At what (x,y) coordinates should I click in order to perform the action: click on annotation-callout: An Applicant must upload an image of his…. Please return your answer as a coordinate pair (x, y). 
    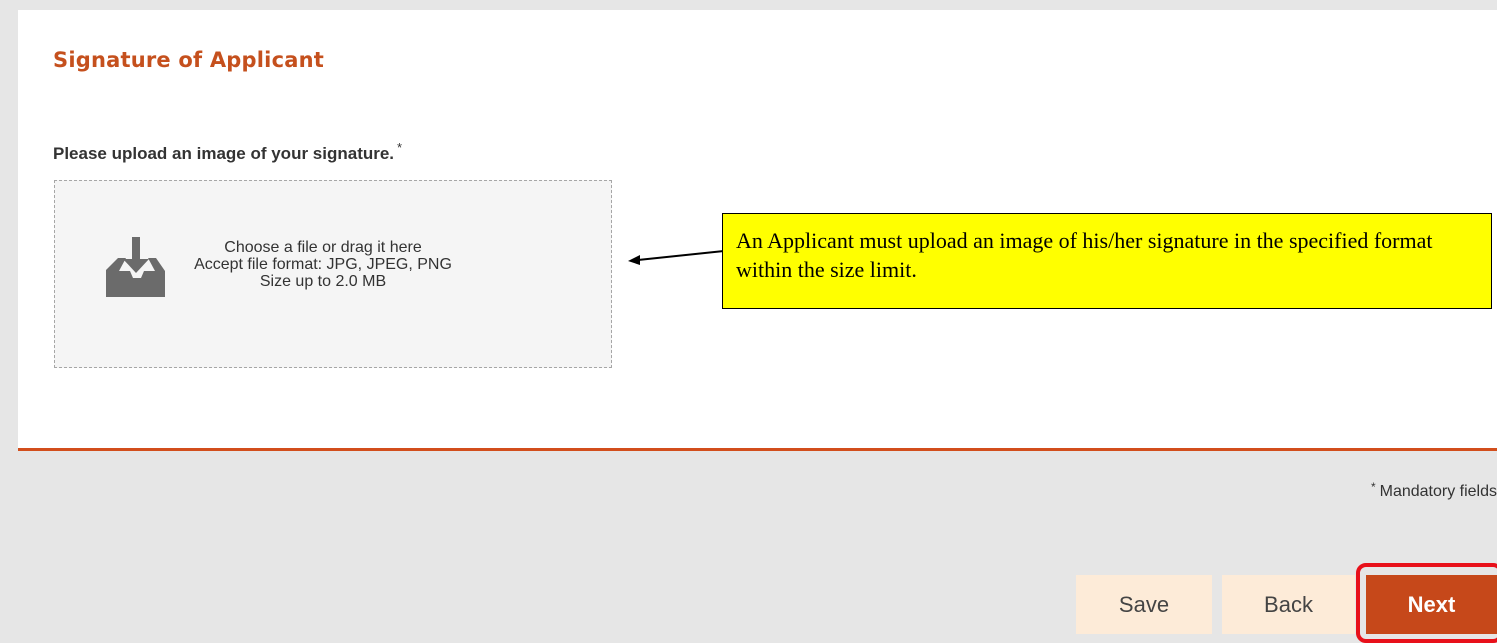
    Looking at the image, I should click on (1107, 261).